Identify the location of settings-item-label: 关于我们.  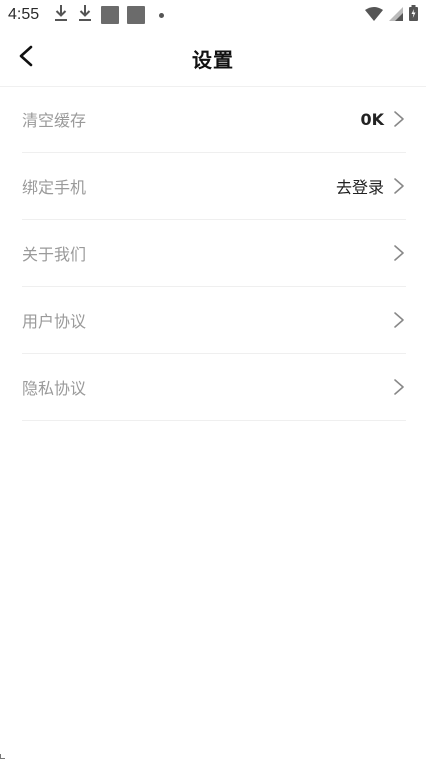
(54, 254).